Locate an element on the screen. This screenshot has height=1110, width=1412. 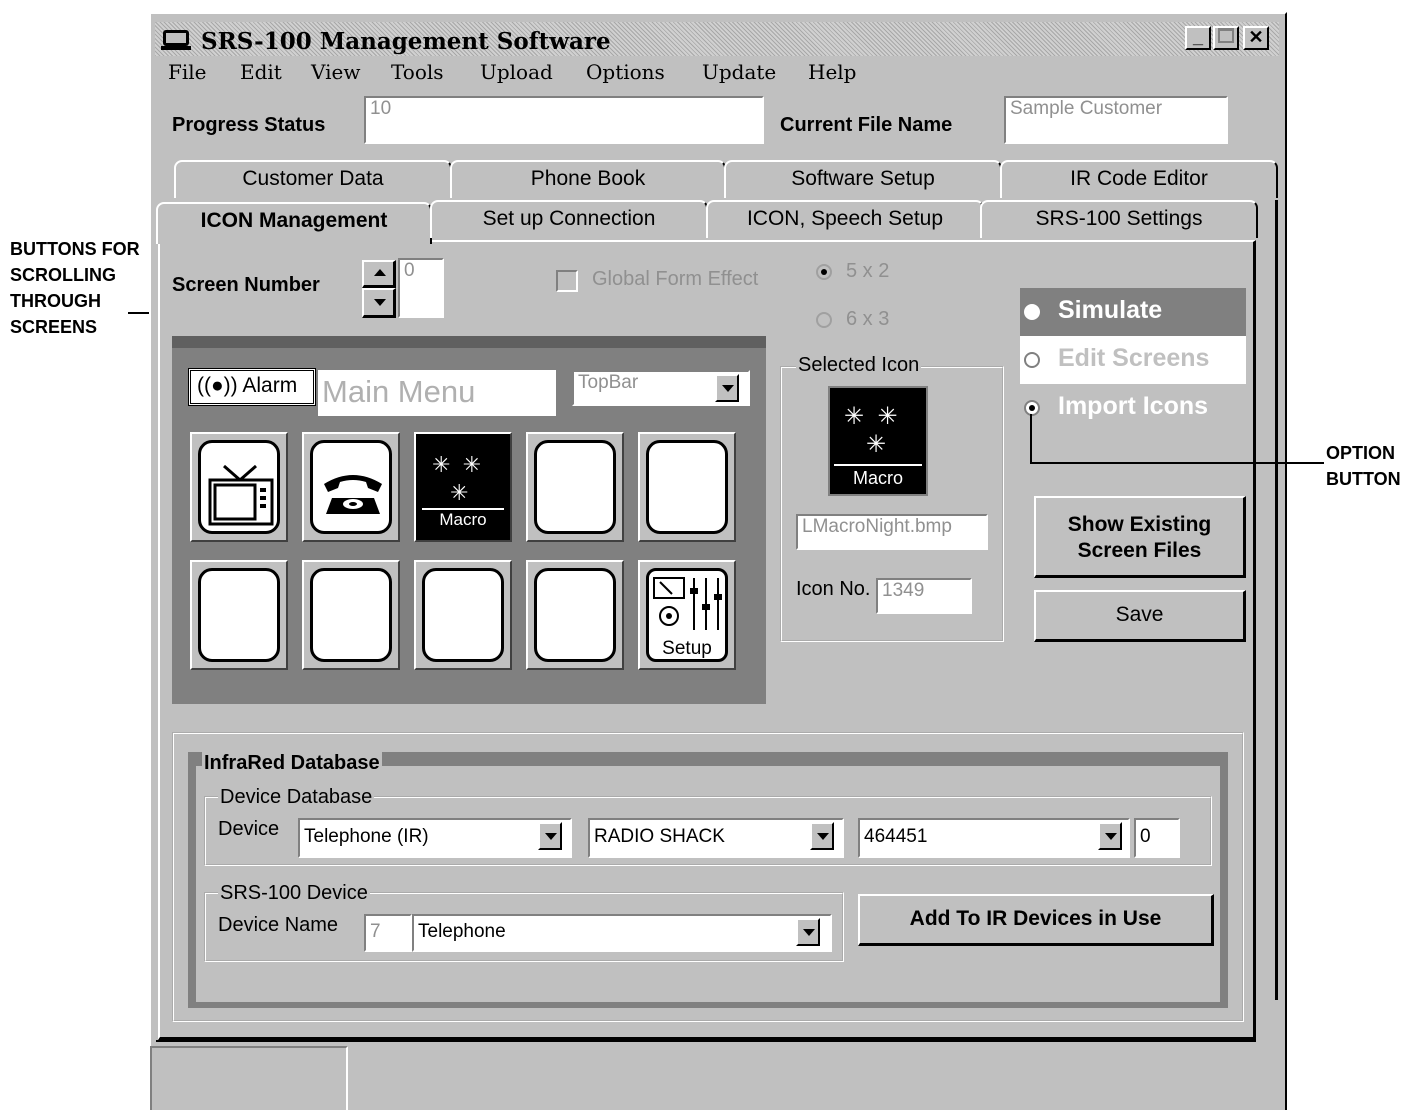
icon-slot-phone is located at coordinates (351, 487).